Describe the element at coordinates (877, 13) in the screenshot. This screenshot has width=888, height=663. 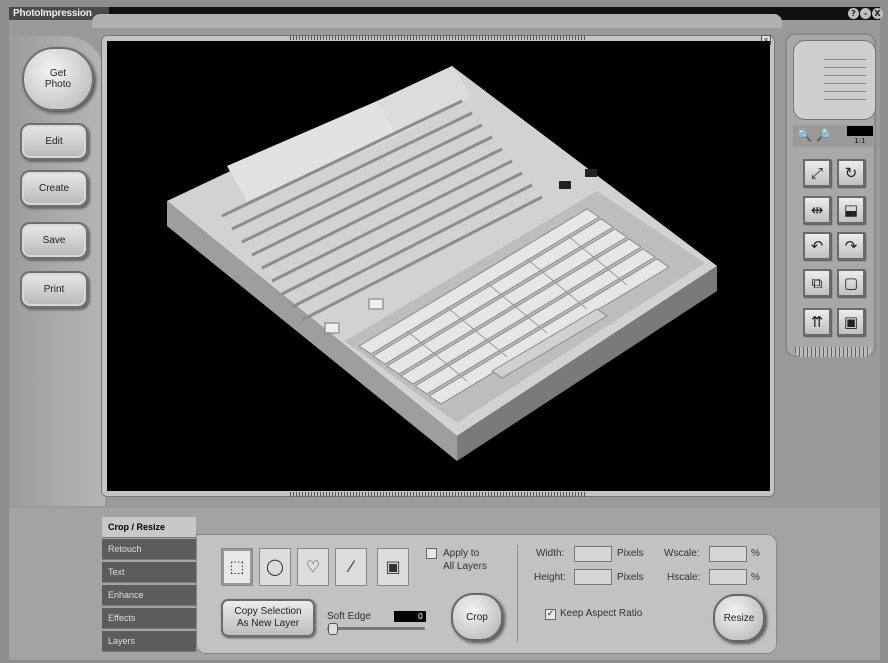
I see `close-button: X` at that location.